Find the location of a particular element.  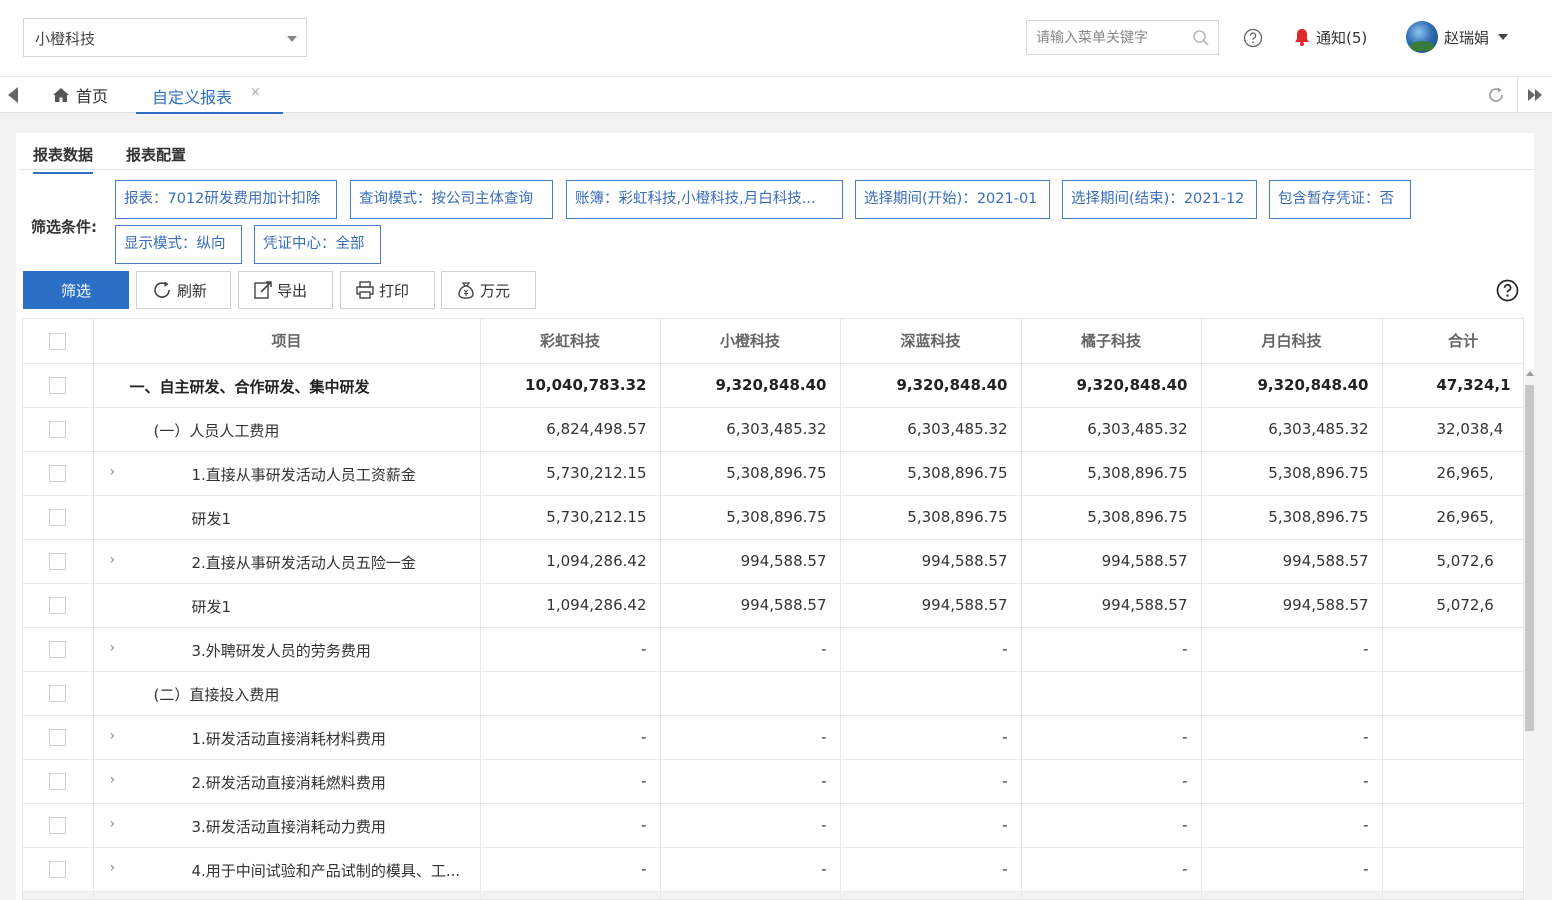

item-cell: 一、自主研发、合作研发、集中研发 is located at coordinates (287, 385).